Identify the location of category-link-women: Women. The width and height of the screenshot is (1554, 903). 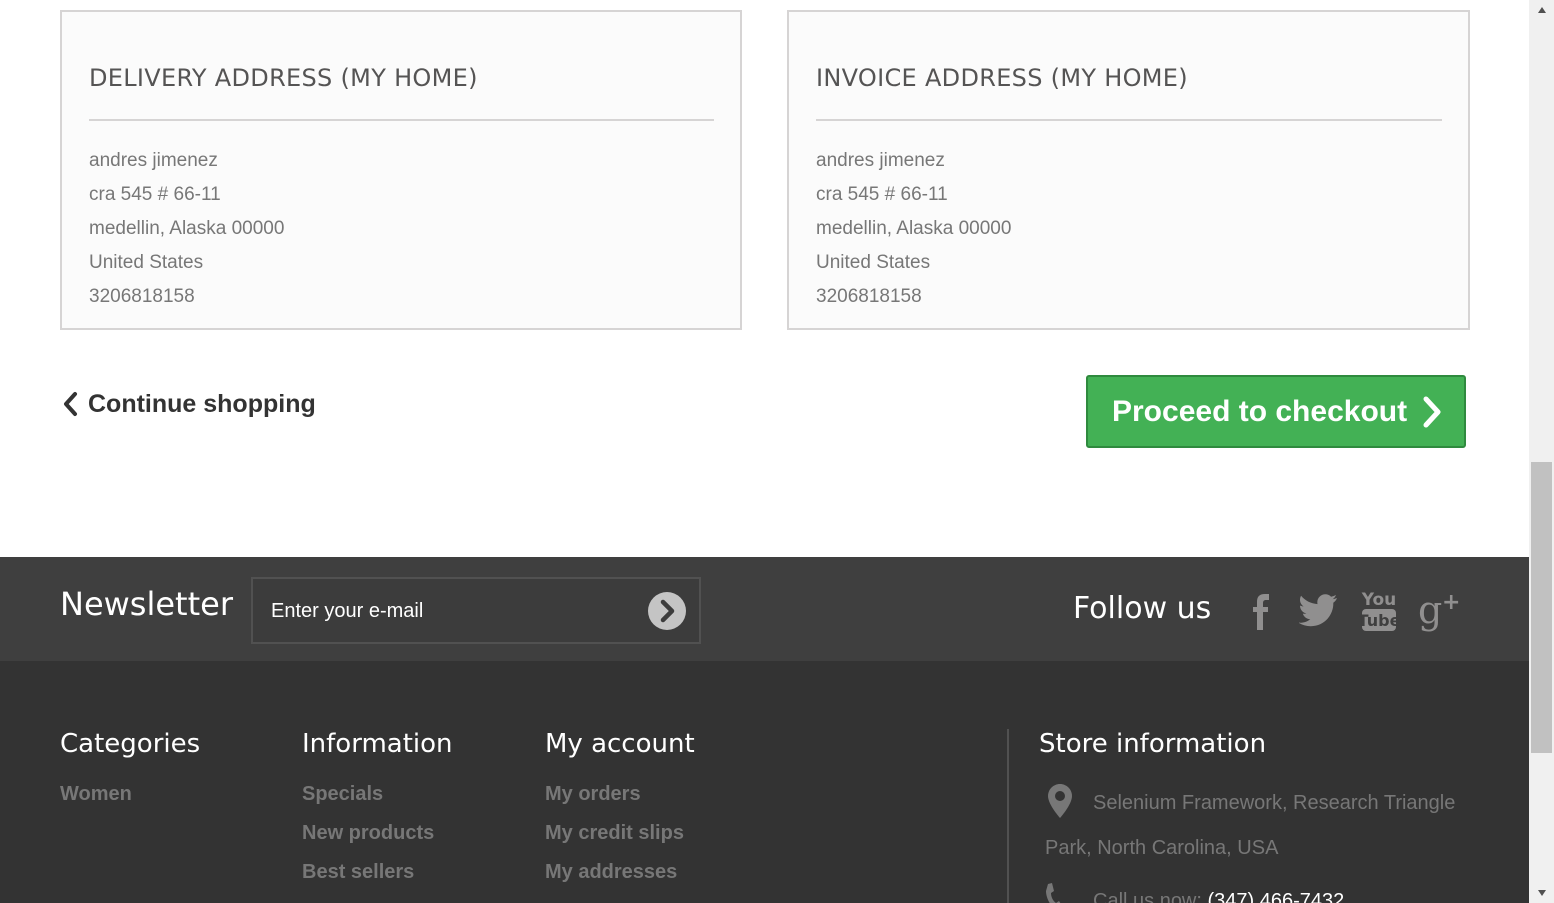
(96, 794).